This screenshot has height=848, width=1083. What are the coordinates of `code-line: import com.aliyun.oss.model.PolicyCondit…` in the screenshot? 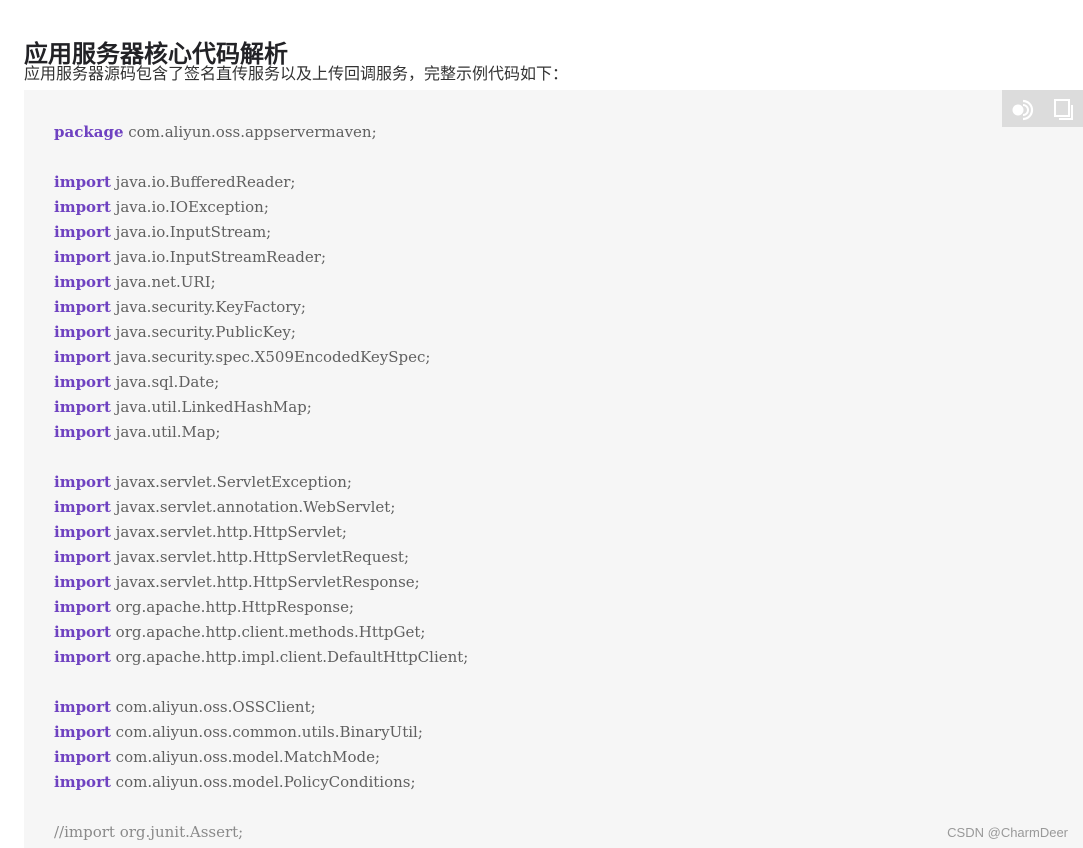 It's located at (261, 782).